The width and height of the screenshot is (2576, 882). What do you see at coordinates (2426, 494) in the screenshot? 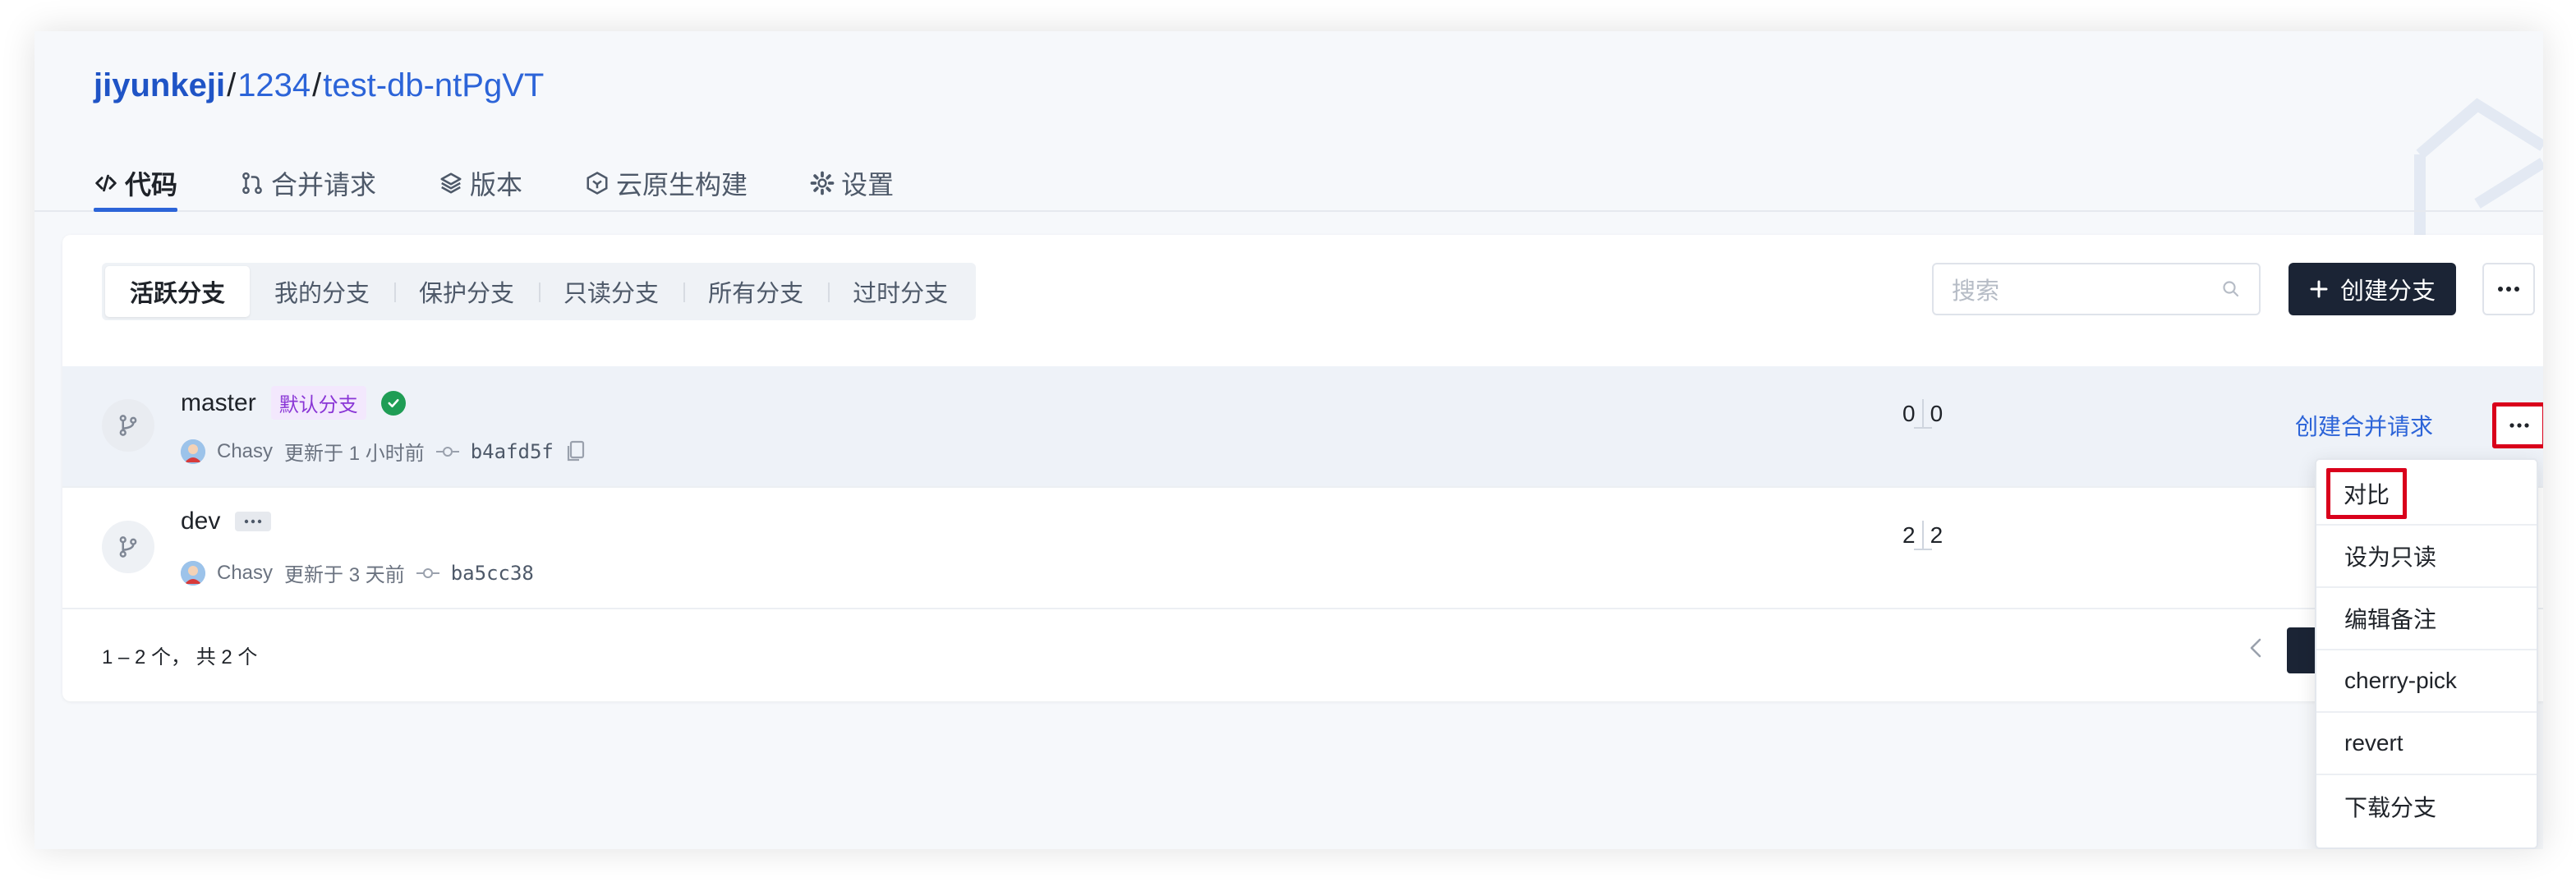
I see `menu-item-compare: 对比` at bounding box center [2426, 494].